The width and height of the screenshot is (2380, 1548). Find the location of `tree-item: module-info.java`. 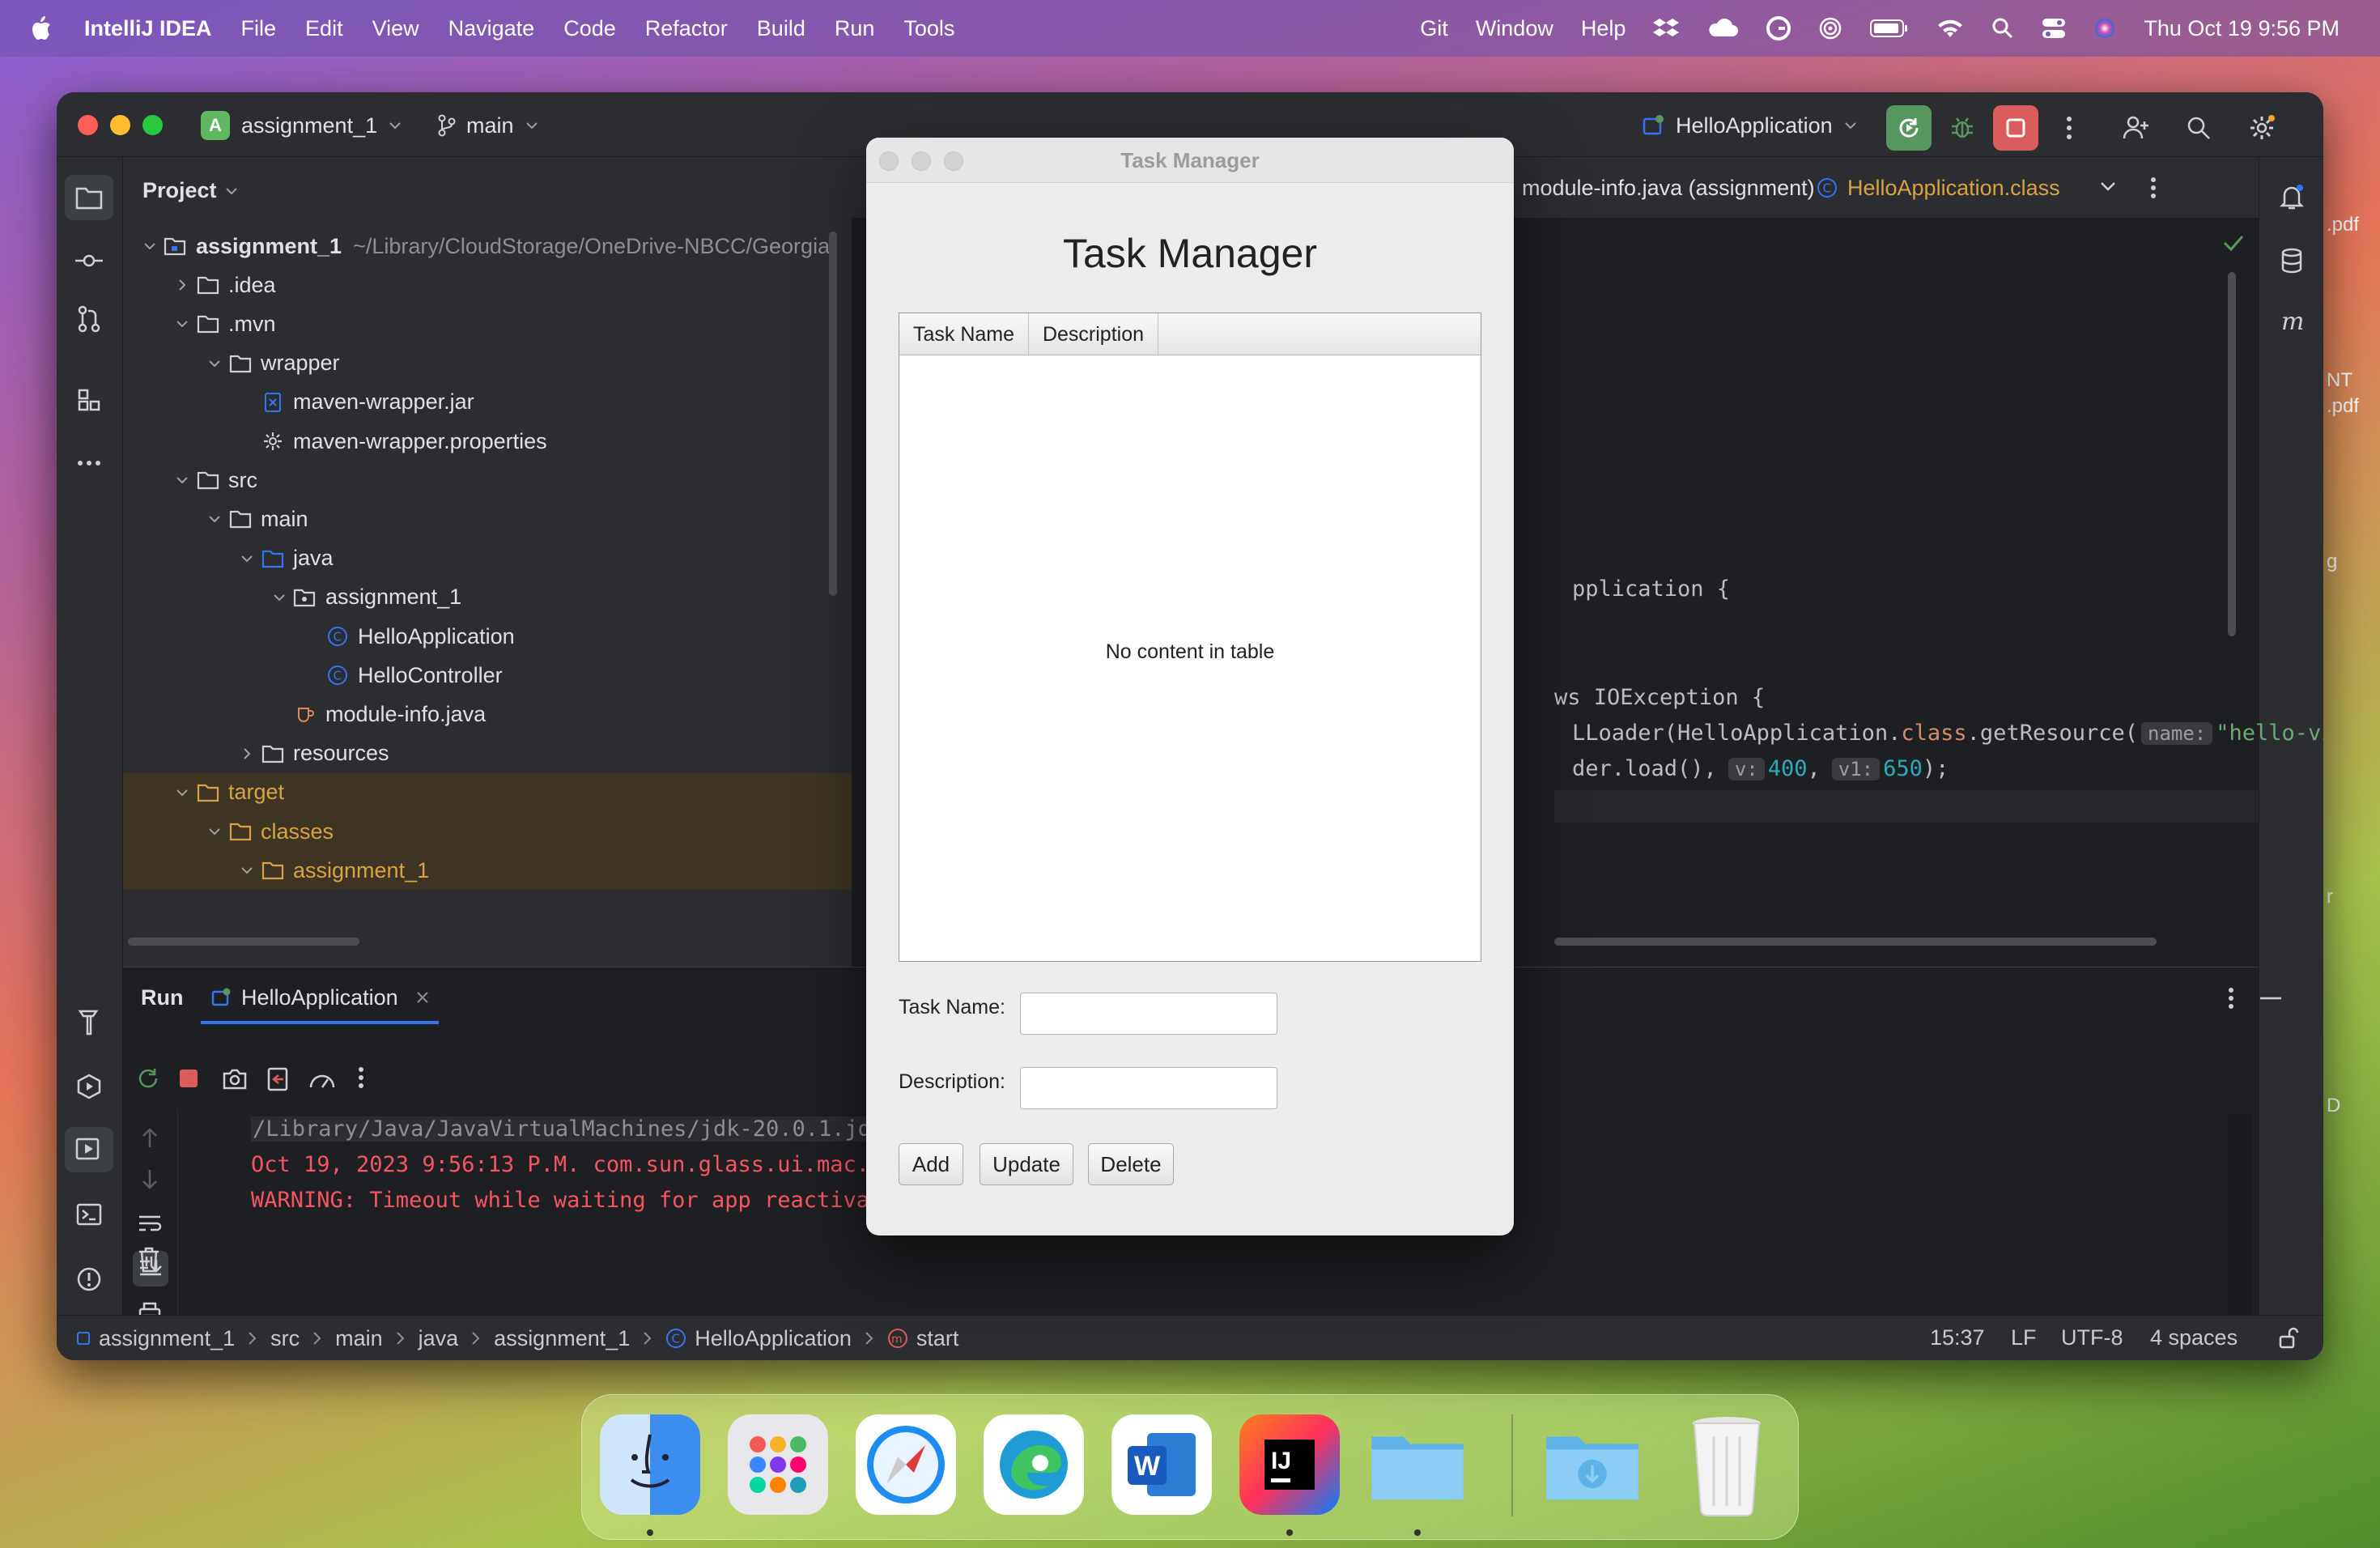

tree-item: module-info.java is located at coordinates (488, 714).